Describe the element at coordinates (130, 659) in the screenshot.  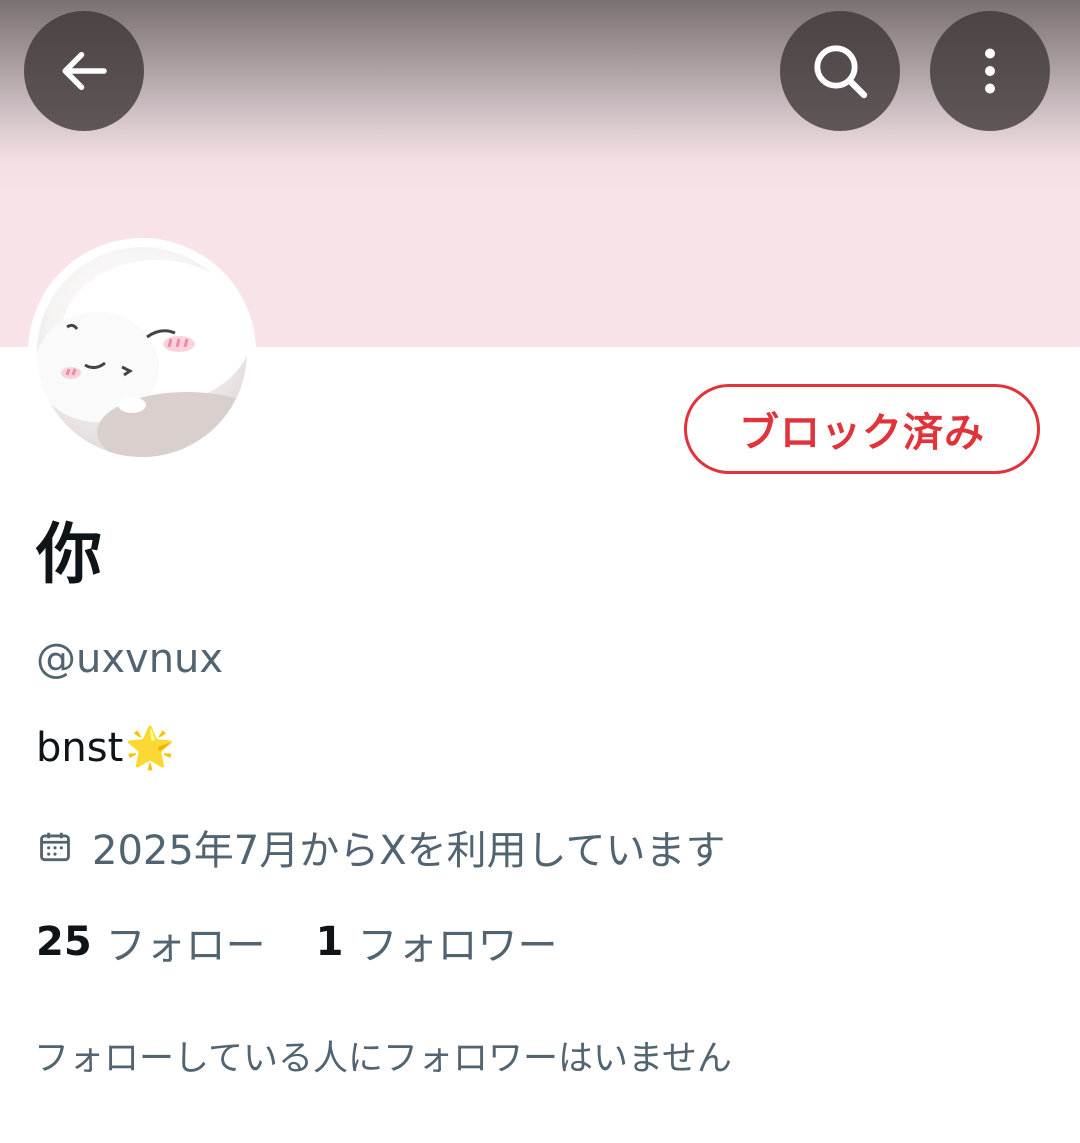
I see `user-handle: @uxvnux` at that location.